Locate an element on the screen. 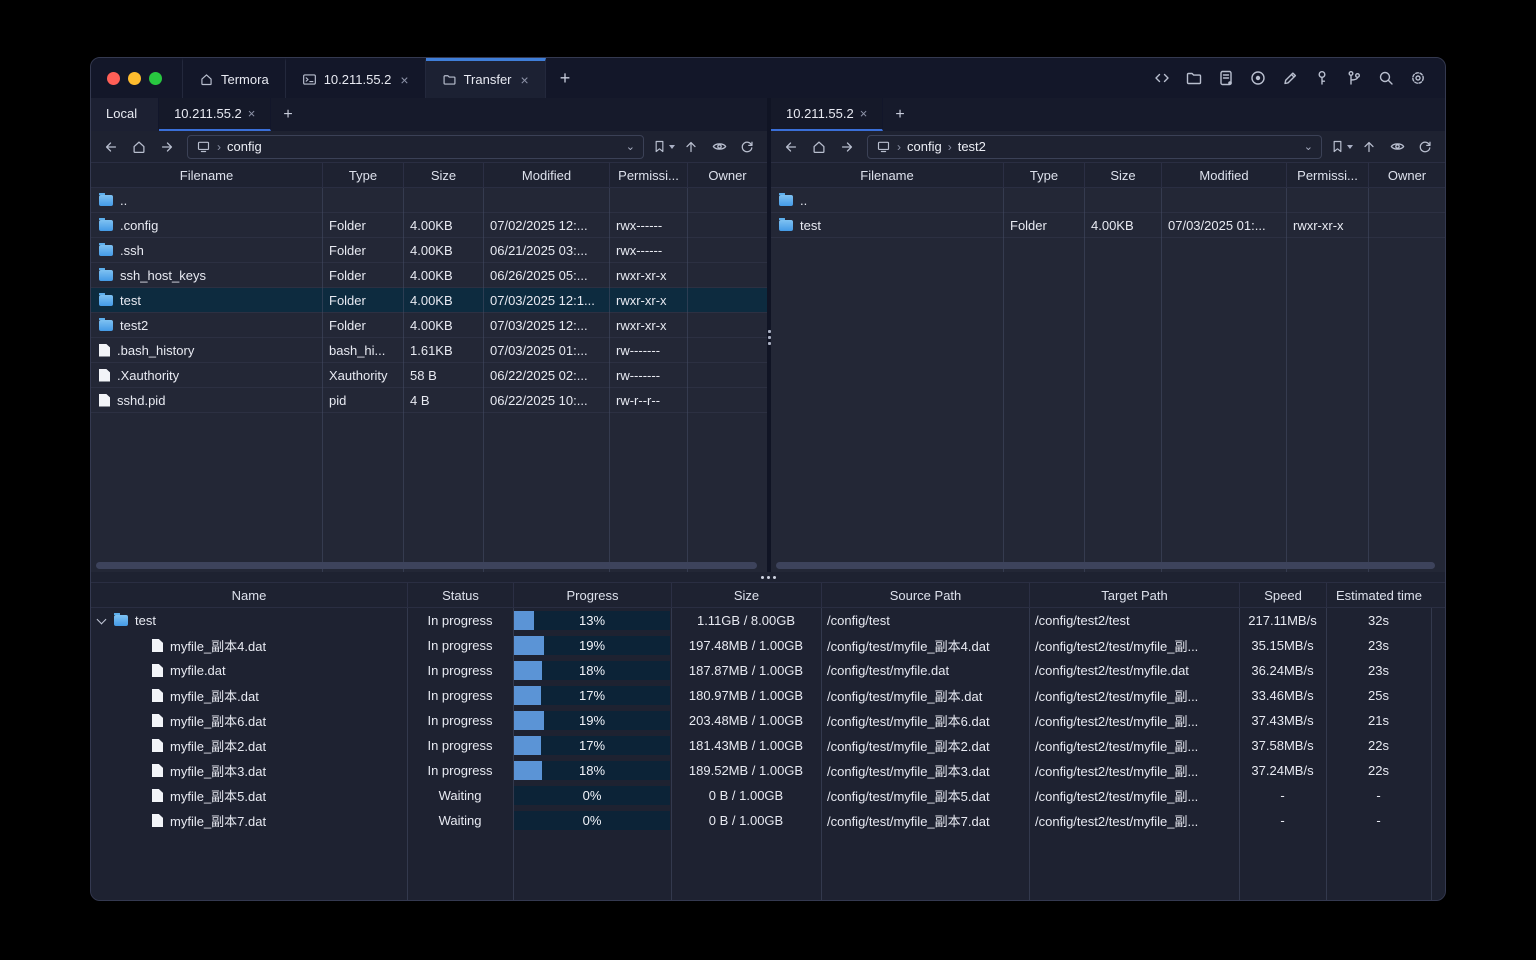 This screenshot has height=960, width=1536. close-window-button is located at coordinates (113, 78).